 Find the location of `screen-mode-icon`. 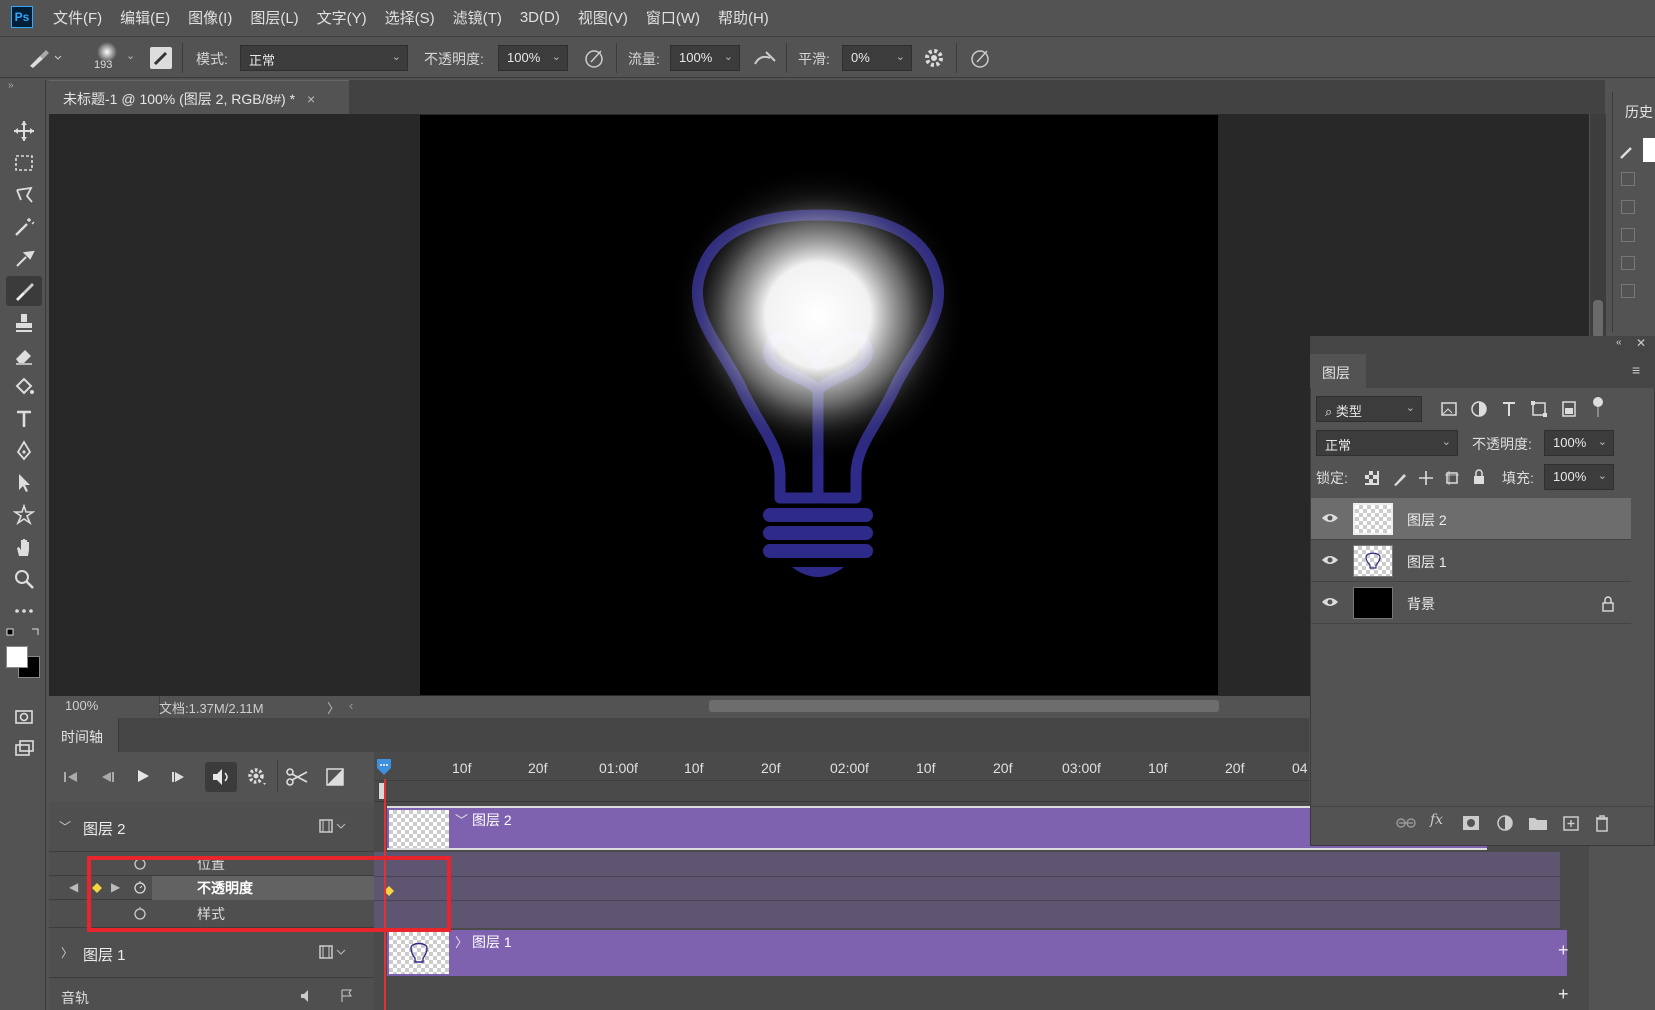

screen-mode-icon is located at coordinates (24, 749).